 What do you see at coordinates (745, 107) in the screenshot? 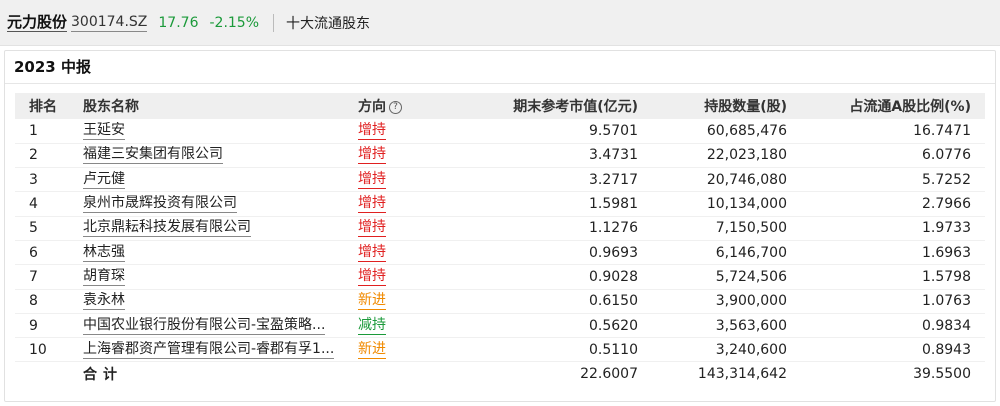
I see `header-shares: 持股数量(股)` at bounding box center [745, 107].